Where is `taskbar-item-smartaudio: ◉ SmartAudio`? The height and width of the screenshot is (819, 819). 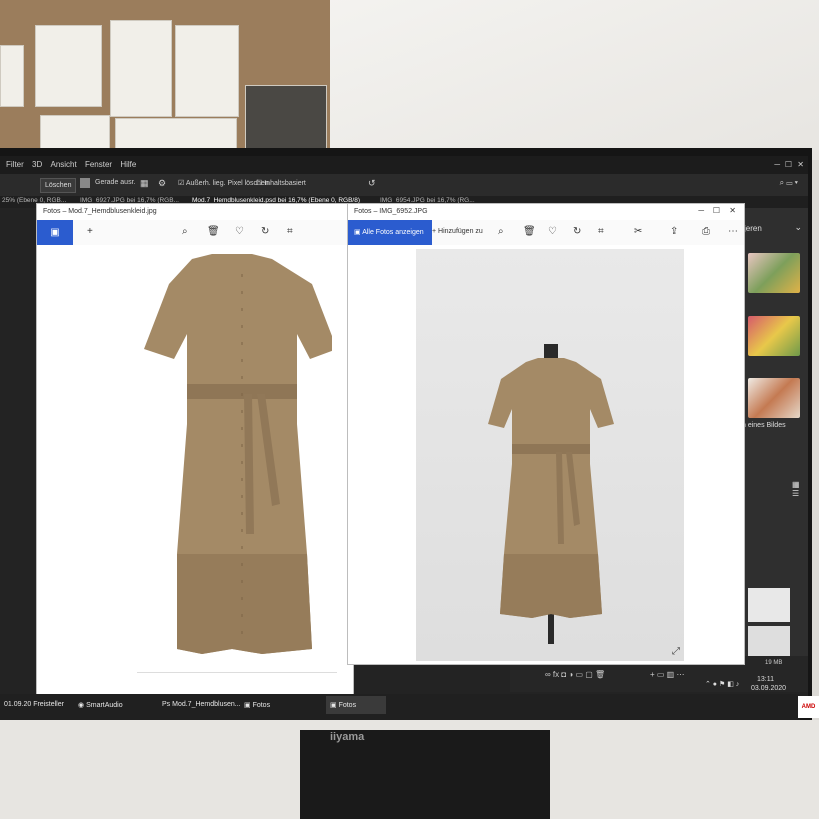 taskbar-item-smartaudio: ◉ SmartAudio is located at coordinates (100, 705).